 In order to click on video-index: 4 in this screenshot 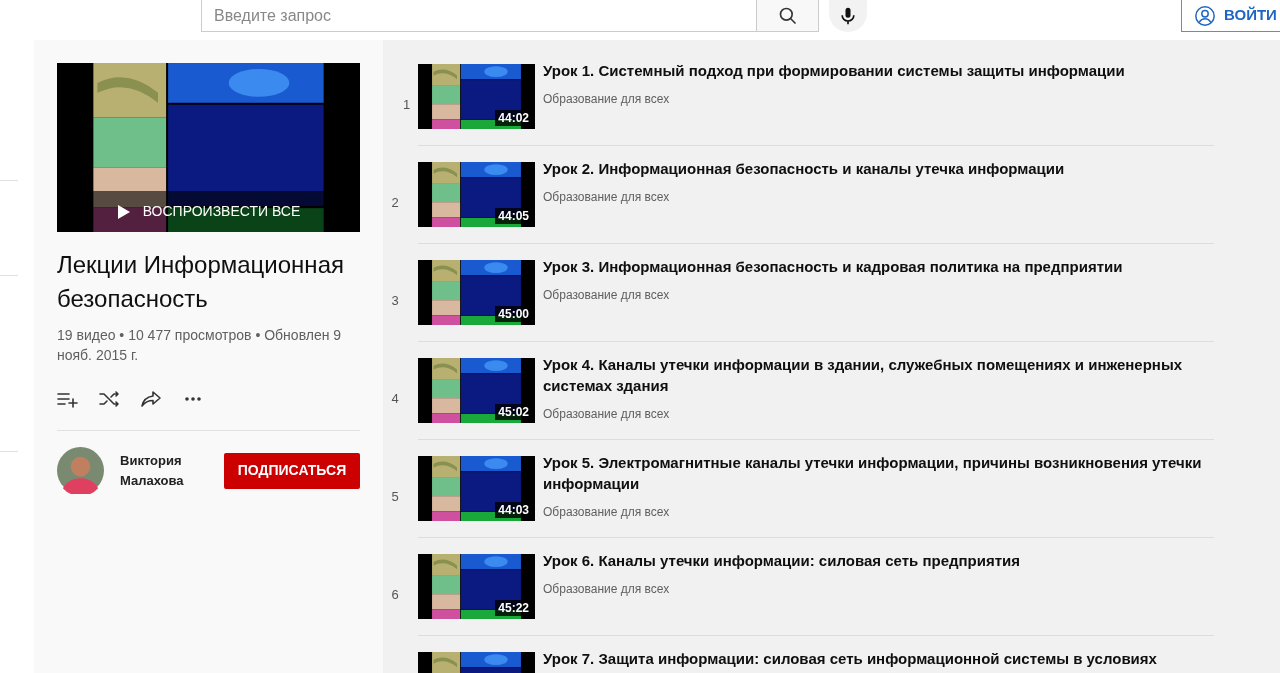, I will do `click(395, 398)`.